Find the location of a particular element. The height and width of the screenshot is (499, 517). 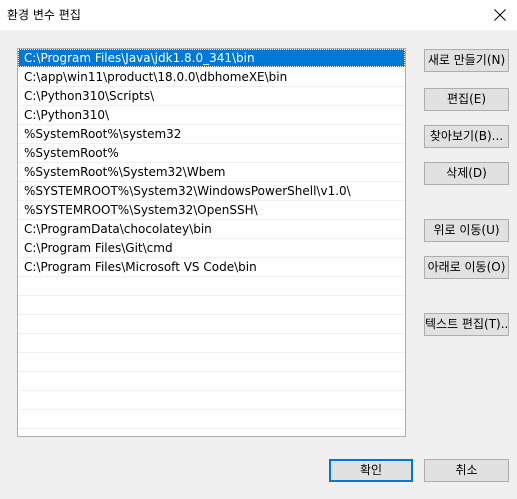

list-item-text: %SystemRoot%\System32\Wbem is located at coordinates (125, 172).